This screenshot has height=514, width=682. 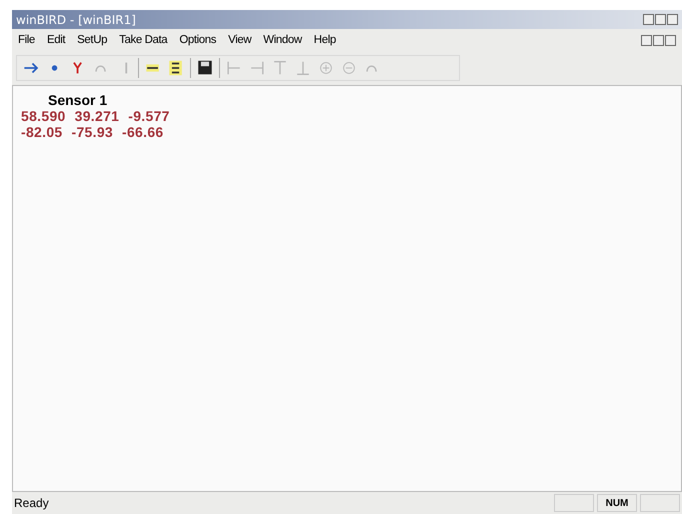 What do you see at coordinates (97, 116) in the screenshot?
I see `reading-value: 39.271` at bounding box center [97, 116].